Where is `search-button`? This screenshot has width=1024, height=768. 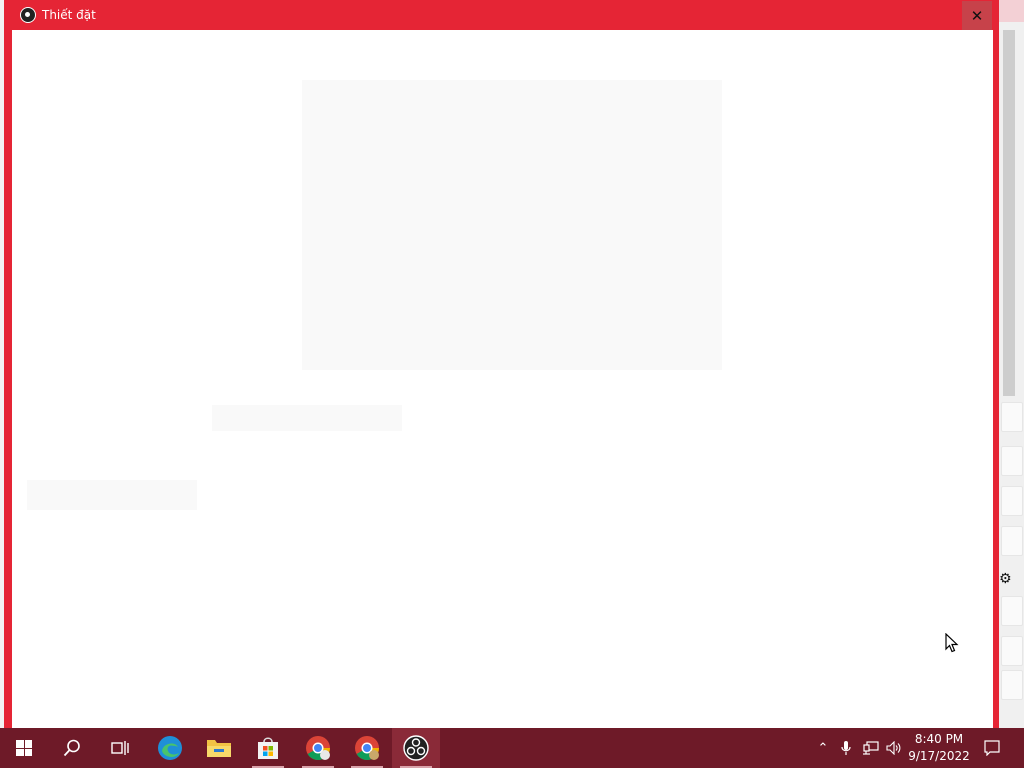 search-button is located at coordinates (72, 748).